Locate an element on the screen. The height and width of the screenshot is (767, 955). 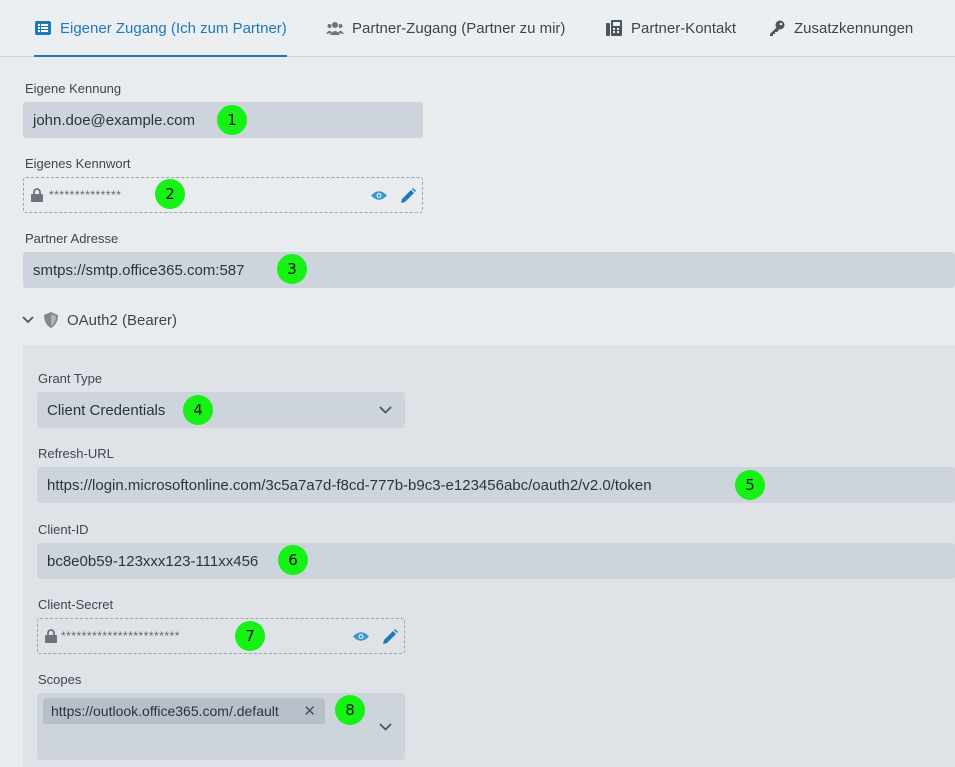
tab-partner-contact-label: Partner-Kontakt is located at coordinates (684, 28).